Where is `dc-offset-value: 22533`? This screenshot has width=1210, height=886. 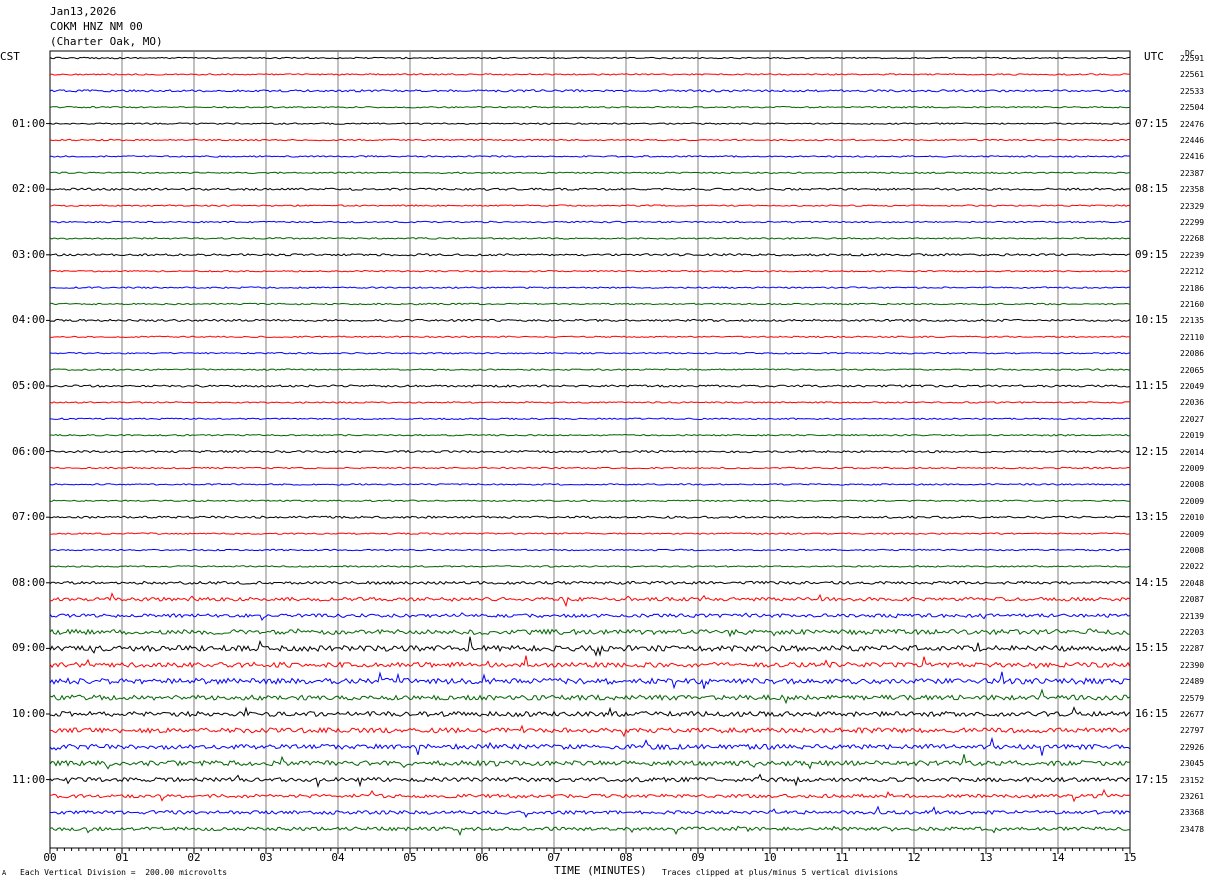
dc-offset-value: 22533 is located at coordinates (1192, 91).